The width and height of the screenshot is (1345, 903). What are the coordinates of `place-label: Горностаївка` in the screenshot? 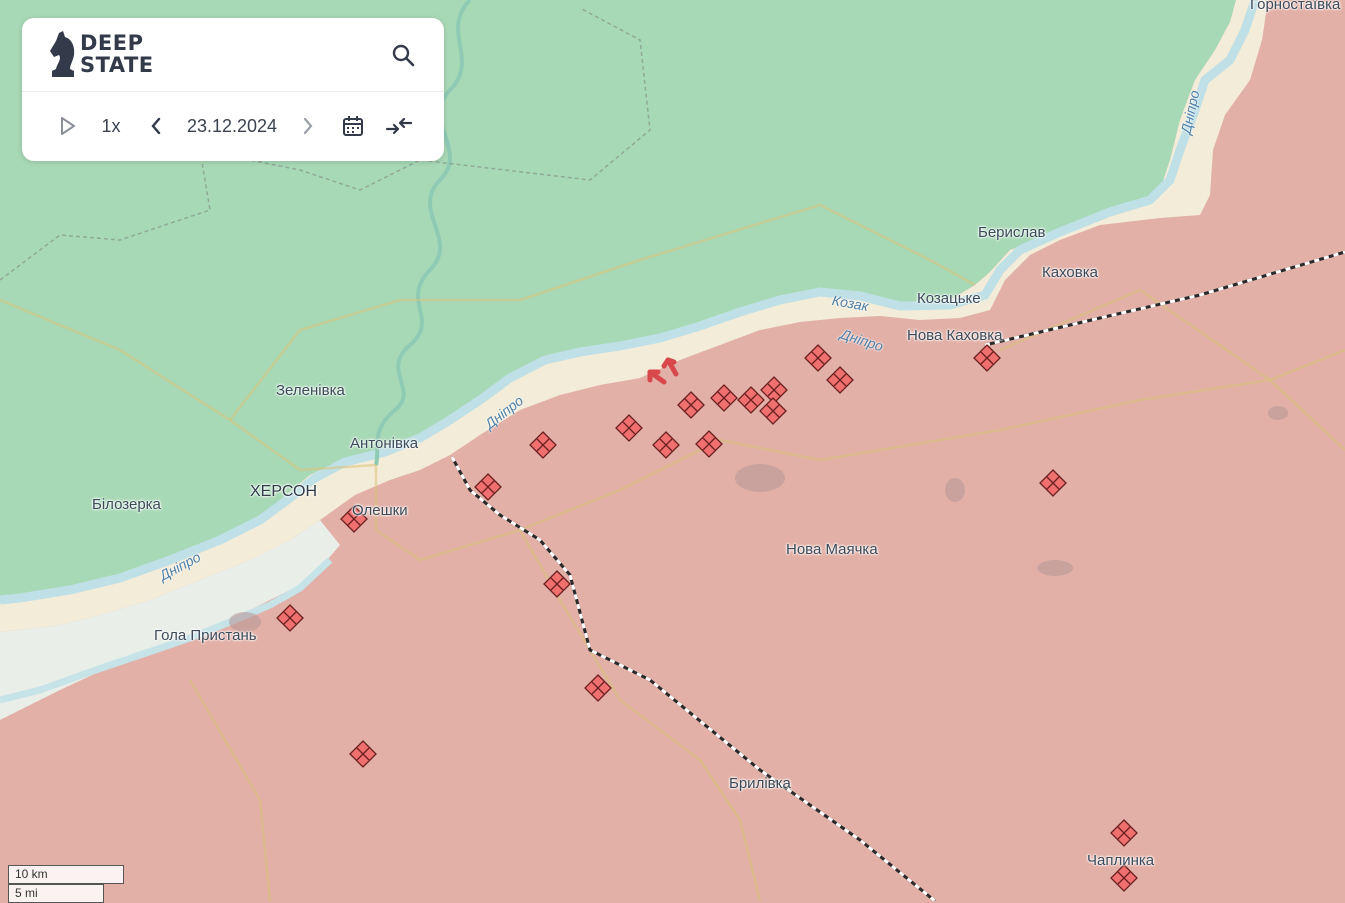 It's located at (1295, 6).